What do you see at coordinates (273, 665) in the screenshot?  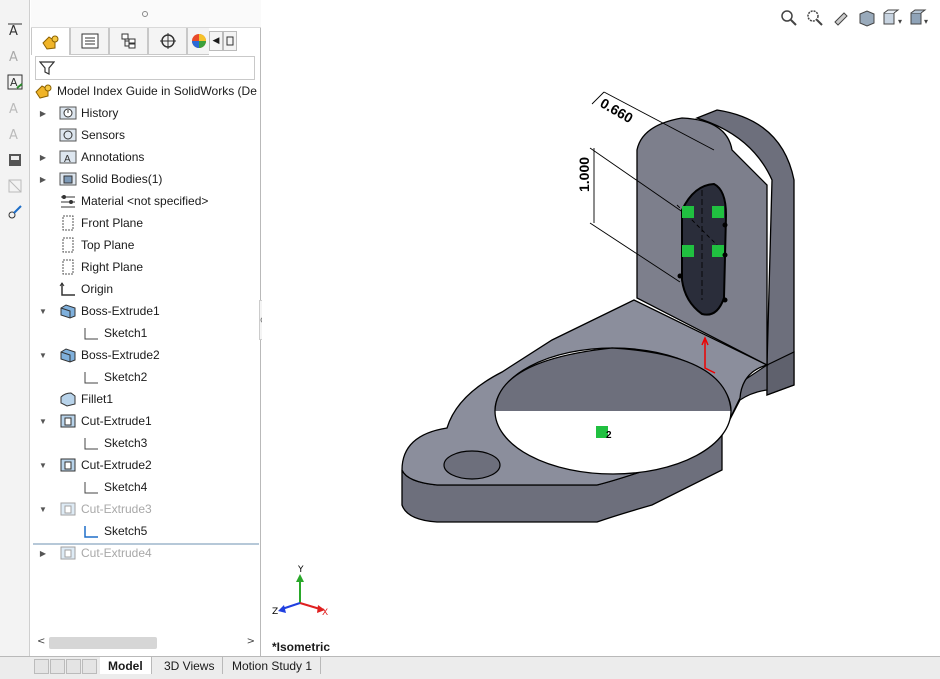 I see `tab-motion-study: Motion Study 1` at bounding box center [273, 665].